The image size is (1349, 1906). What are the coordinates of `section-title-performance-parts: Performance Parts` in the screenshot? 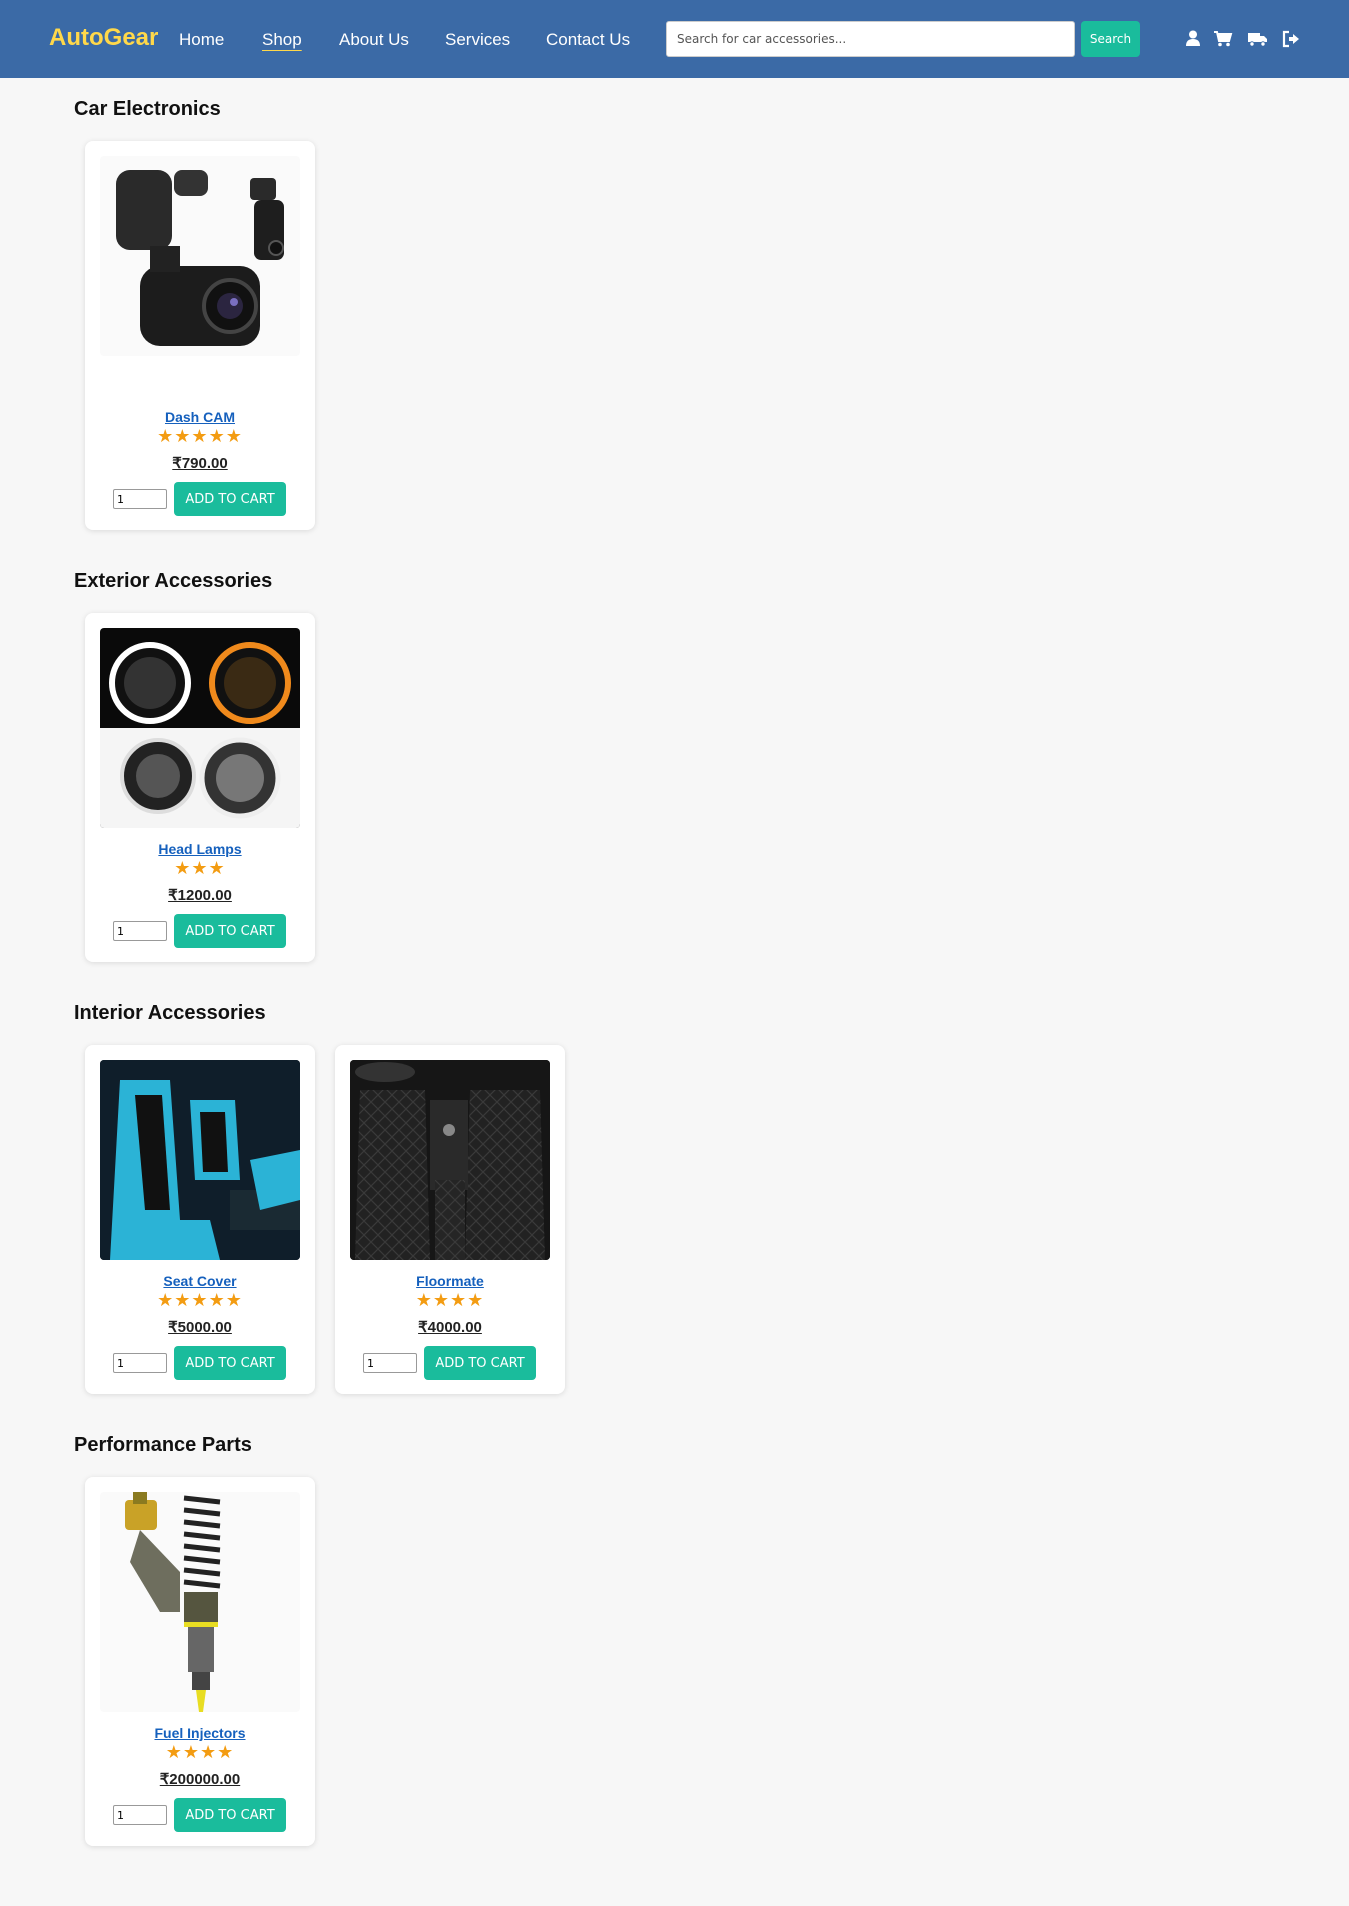 It's located at (163, 1445).